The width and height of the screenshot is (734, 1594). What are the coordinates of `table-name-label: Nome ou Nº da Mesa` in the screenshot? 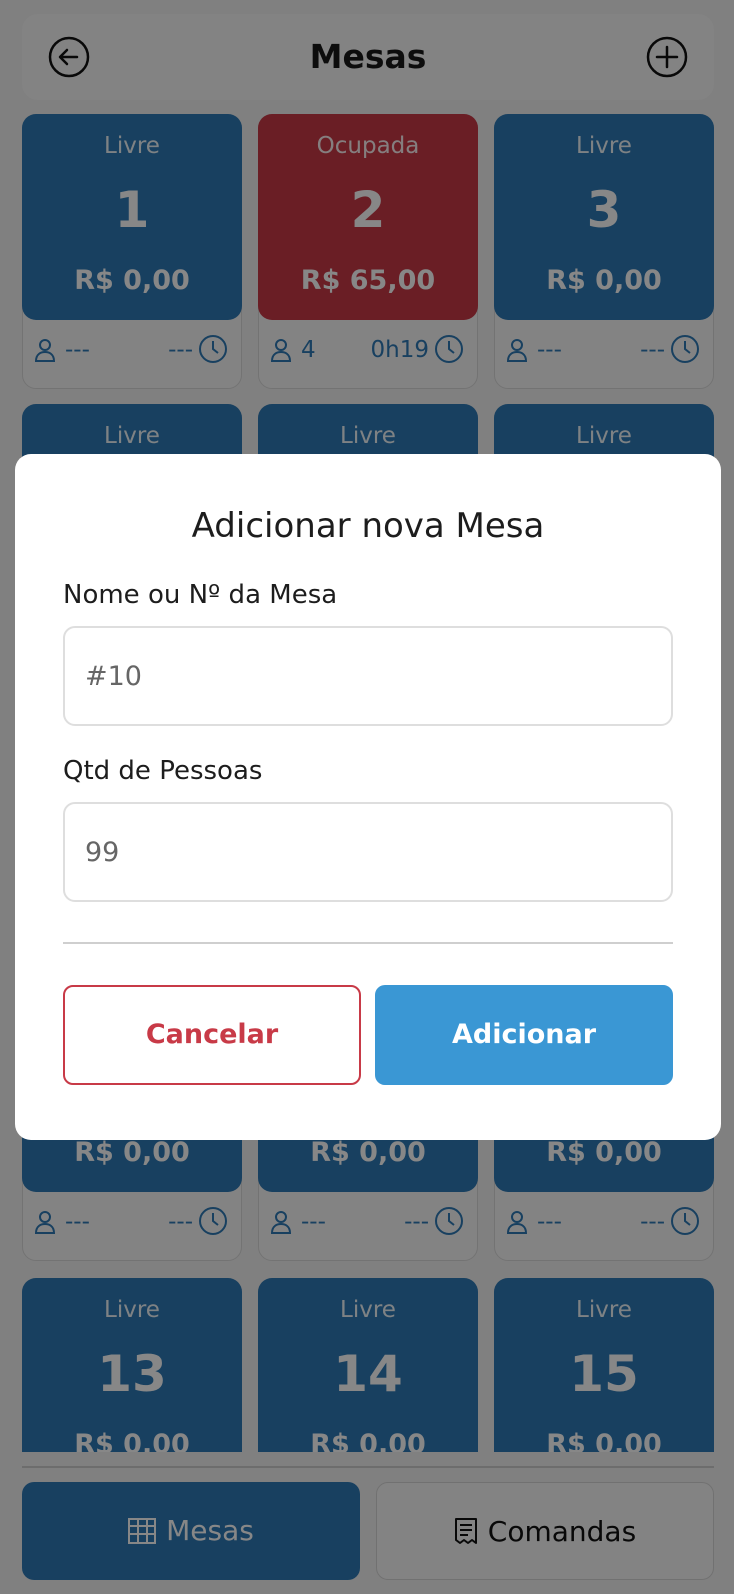 It's located at (200, 595).